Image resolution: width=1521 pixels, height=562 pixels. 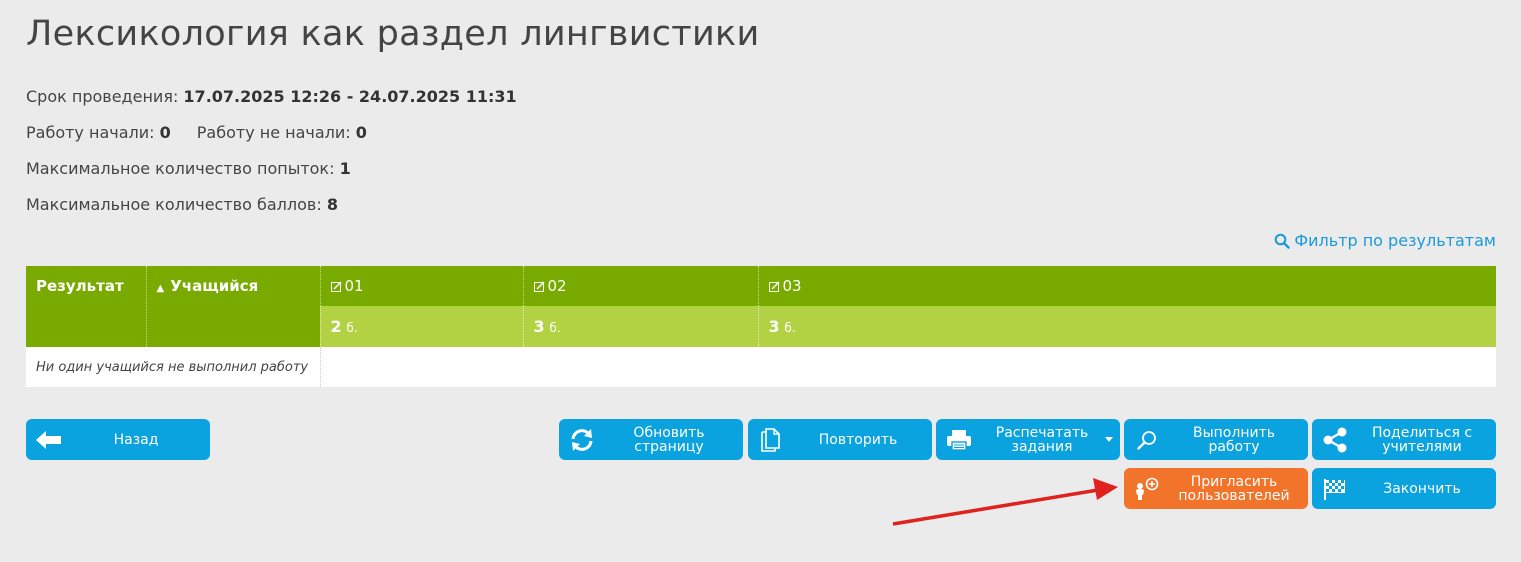 What do you see at coordinates (959, 440) in the screenshot?
I see `printer-icon` at bounding box center [959, 440].